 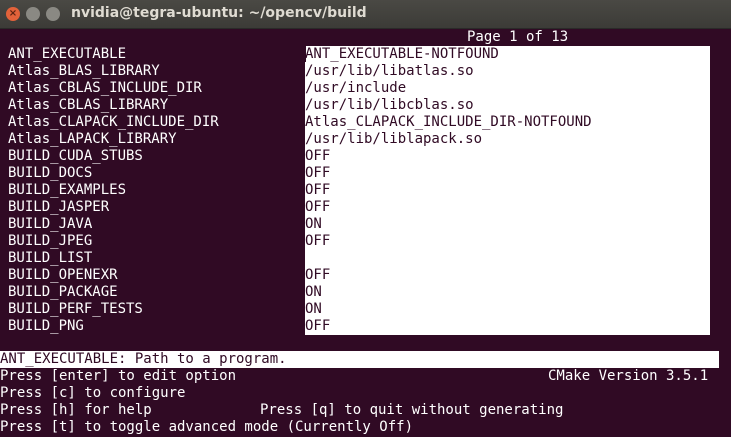 What do you see at coordinates (355, 88) in the screenshot?
I see `entry-value: /usr/include` at bounding box center [355, 88].